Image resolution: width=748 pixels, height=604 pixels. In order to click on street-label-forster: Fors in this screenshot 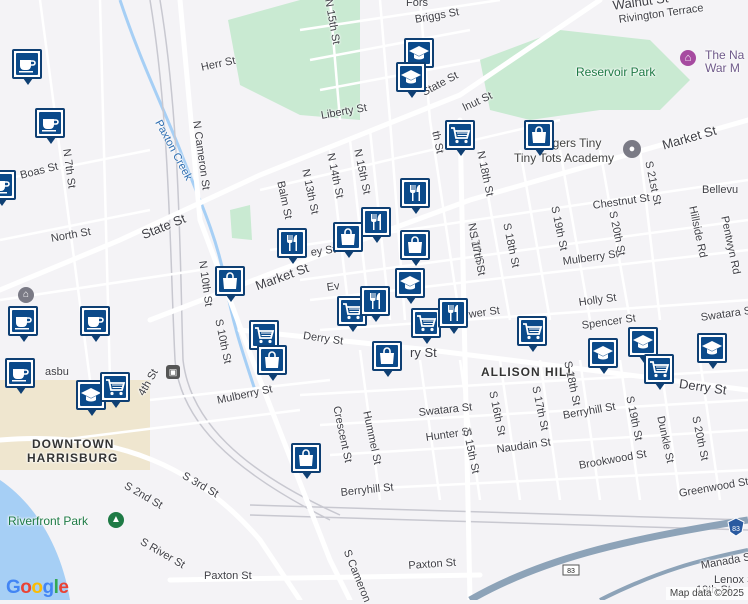, I will do `click(417, 4)`.